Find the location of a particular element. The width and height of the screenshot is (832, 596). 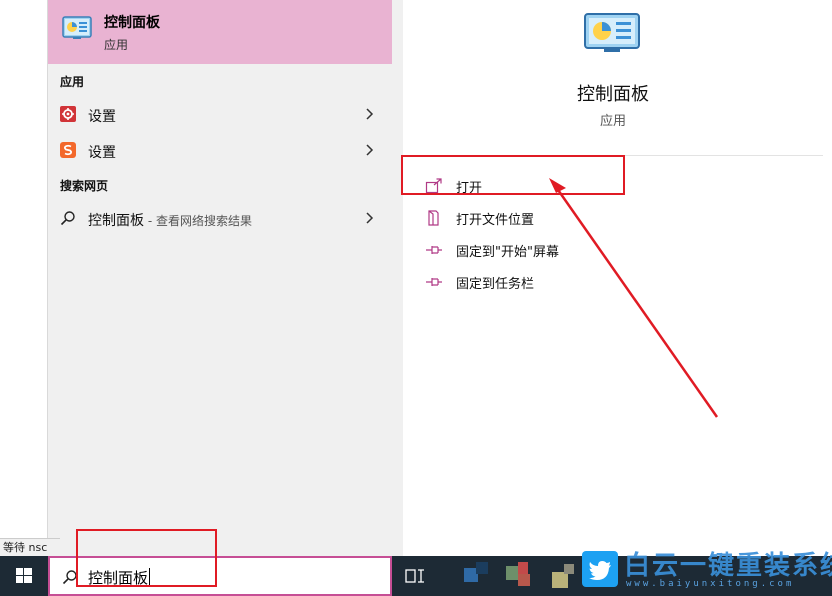

best-match-title: 控制面板 is located at coordinates (132, 23).